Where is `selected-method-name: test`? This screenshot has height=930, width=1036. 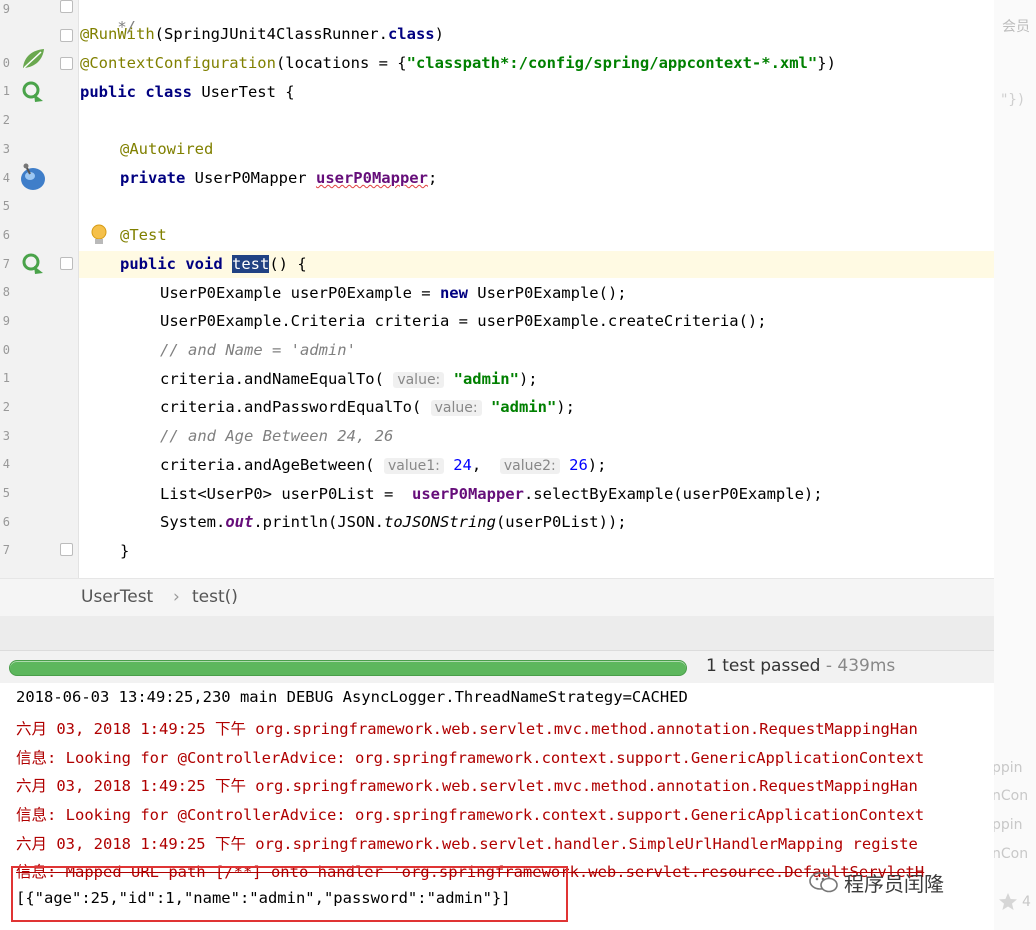
selected-method-name: test is located at coordinates (251, 264).